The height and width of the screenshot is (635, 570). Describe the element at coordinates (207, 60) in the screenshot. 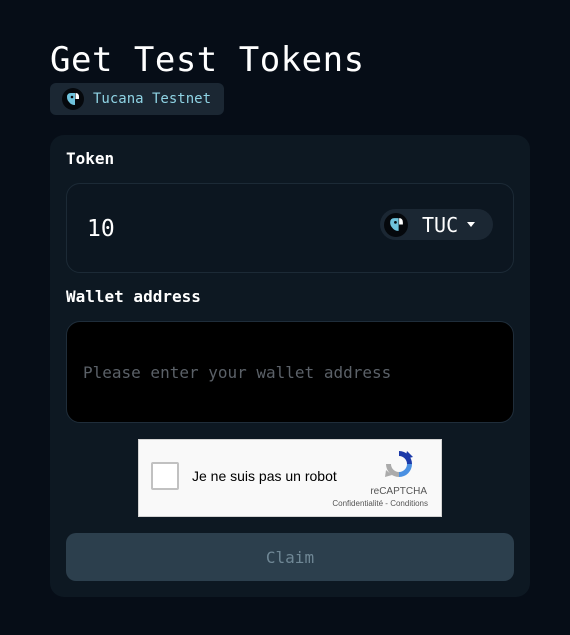

I see `page-title: Get Test Tokens` at that location.